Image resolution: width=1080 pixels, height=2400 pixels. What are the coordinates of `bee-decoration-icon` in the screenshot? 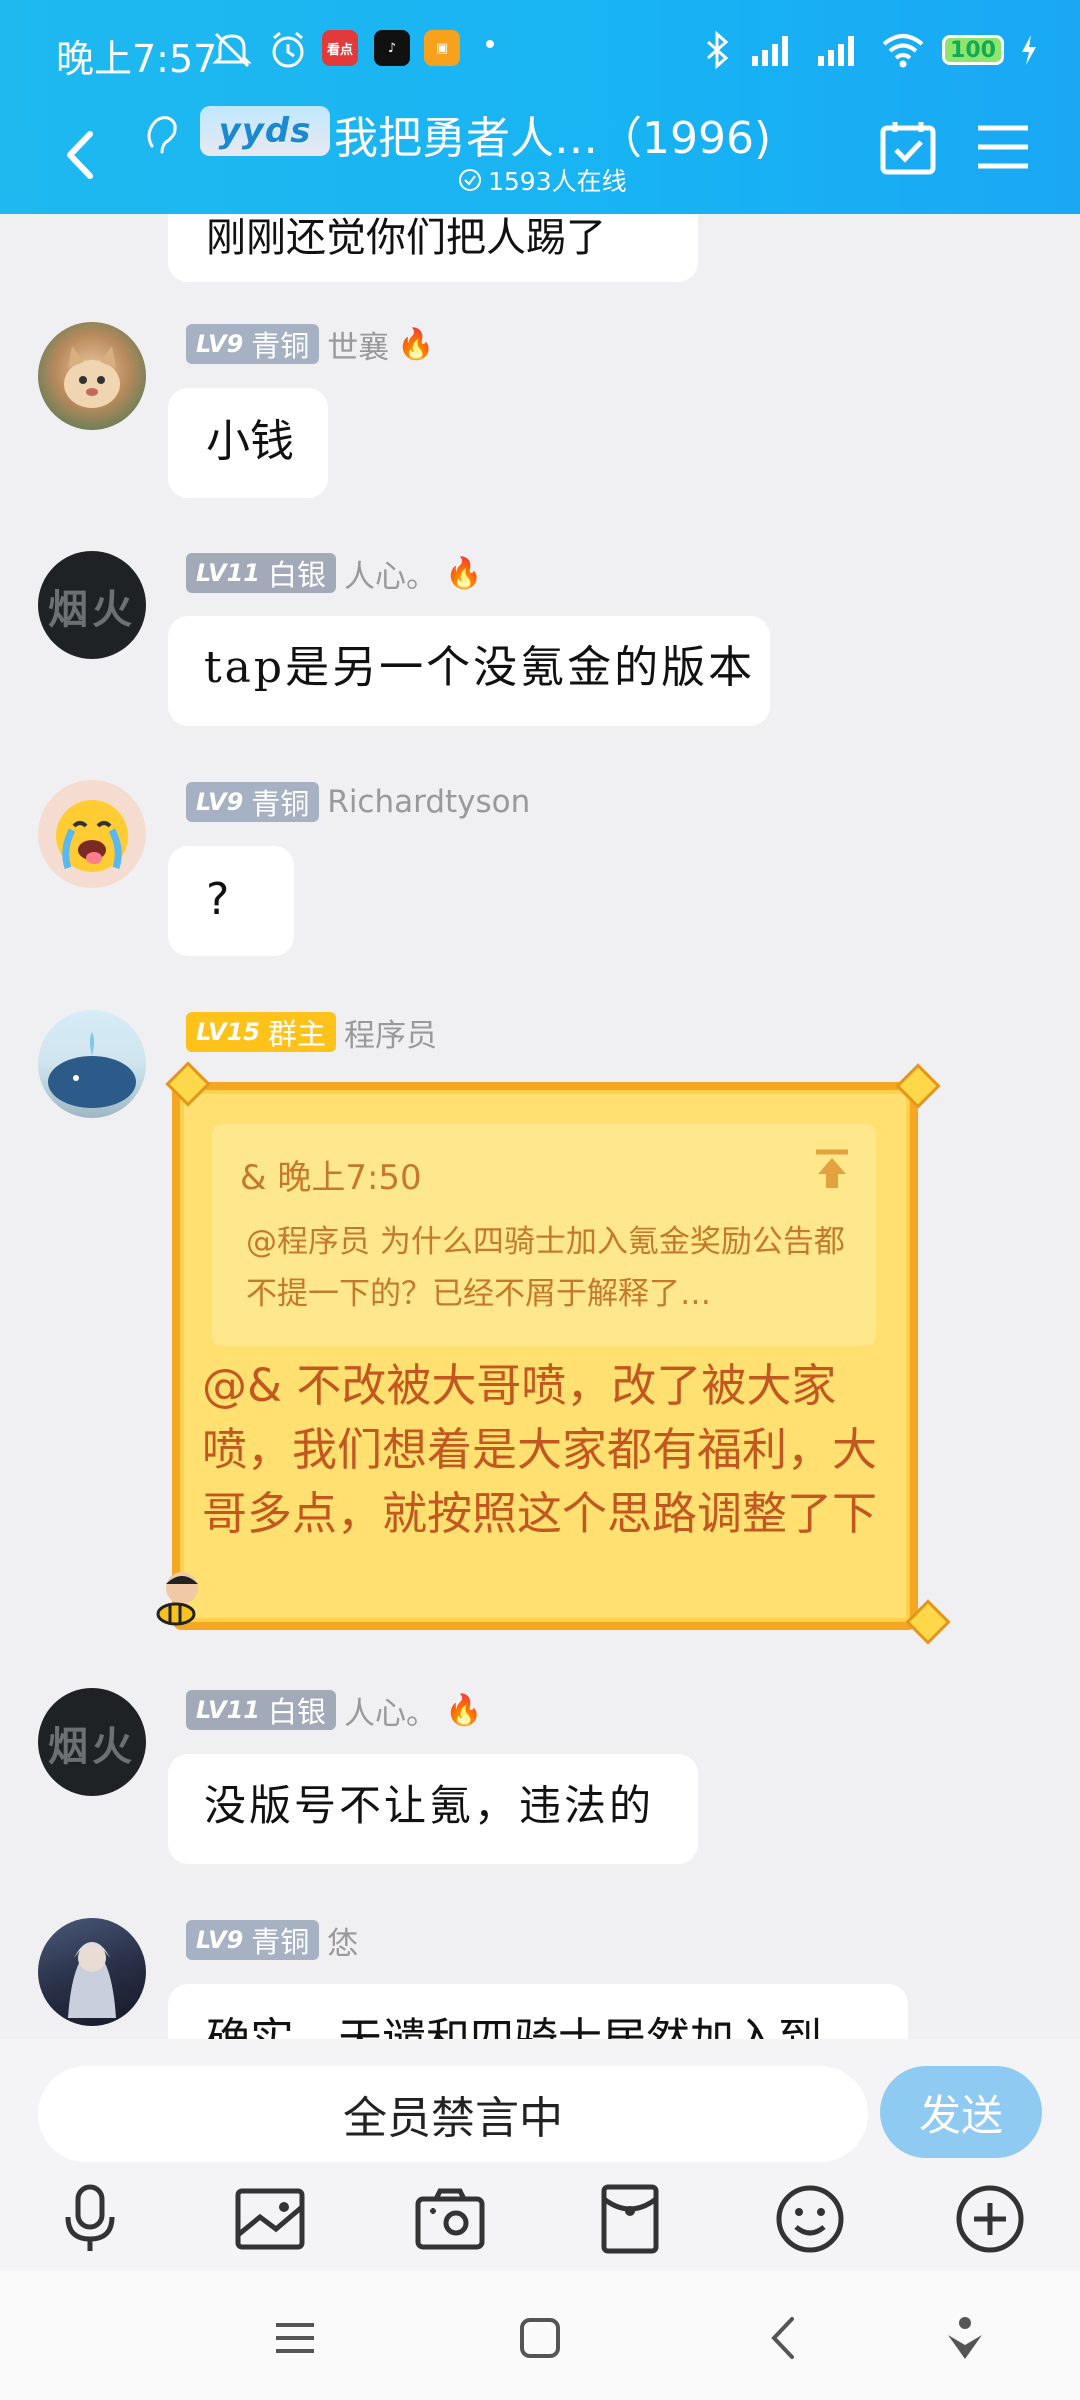 It's located at (180, 1596).